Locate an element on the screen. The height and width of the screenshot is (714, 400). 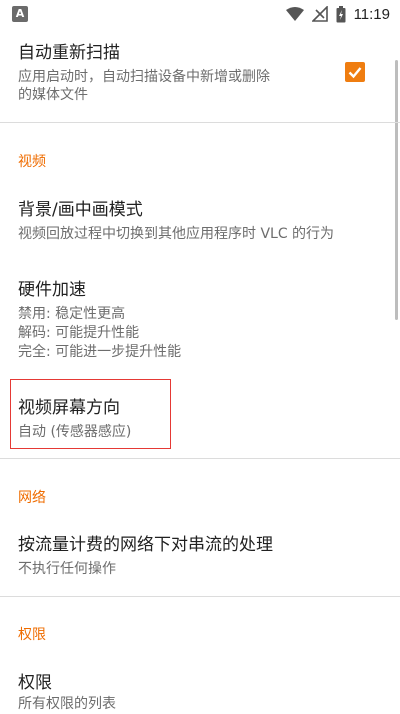
checkmark-icon is located at coordinates (355, 73).